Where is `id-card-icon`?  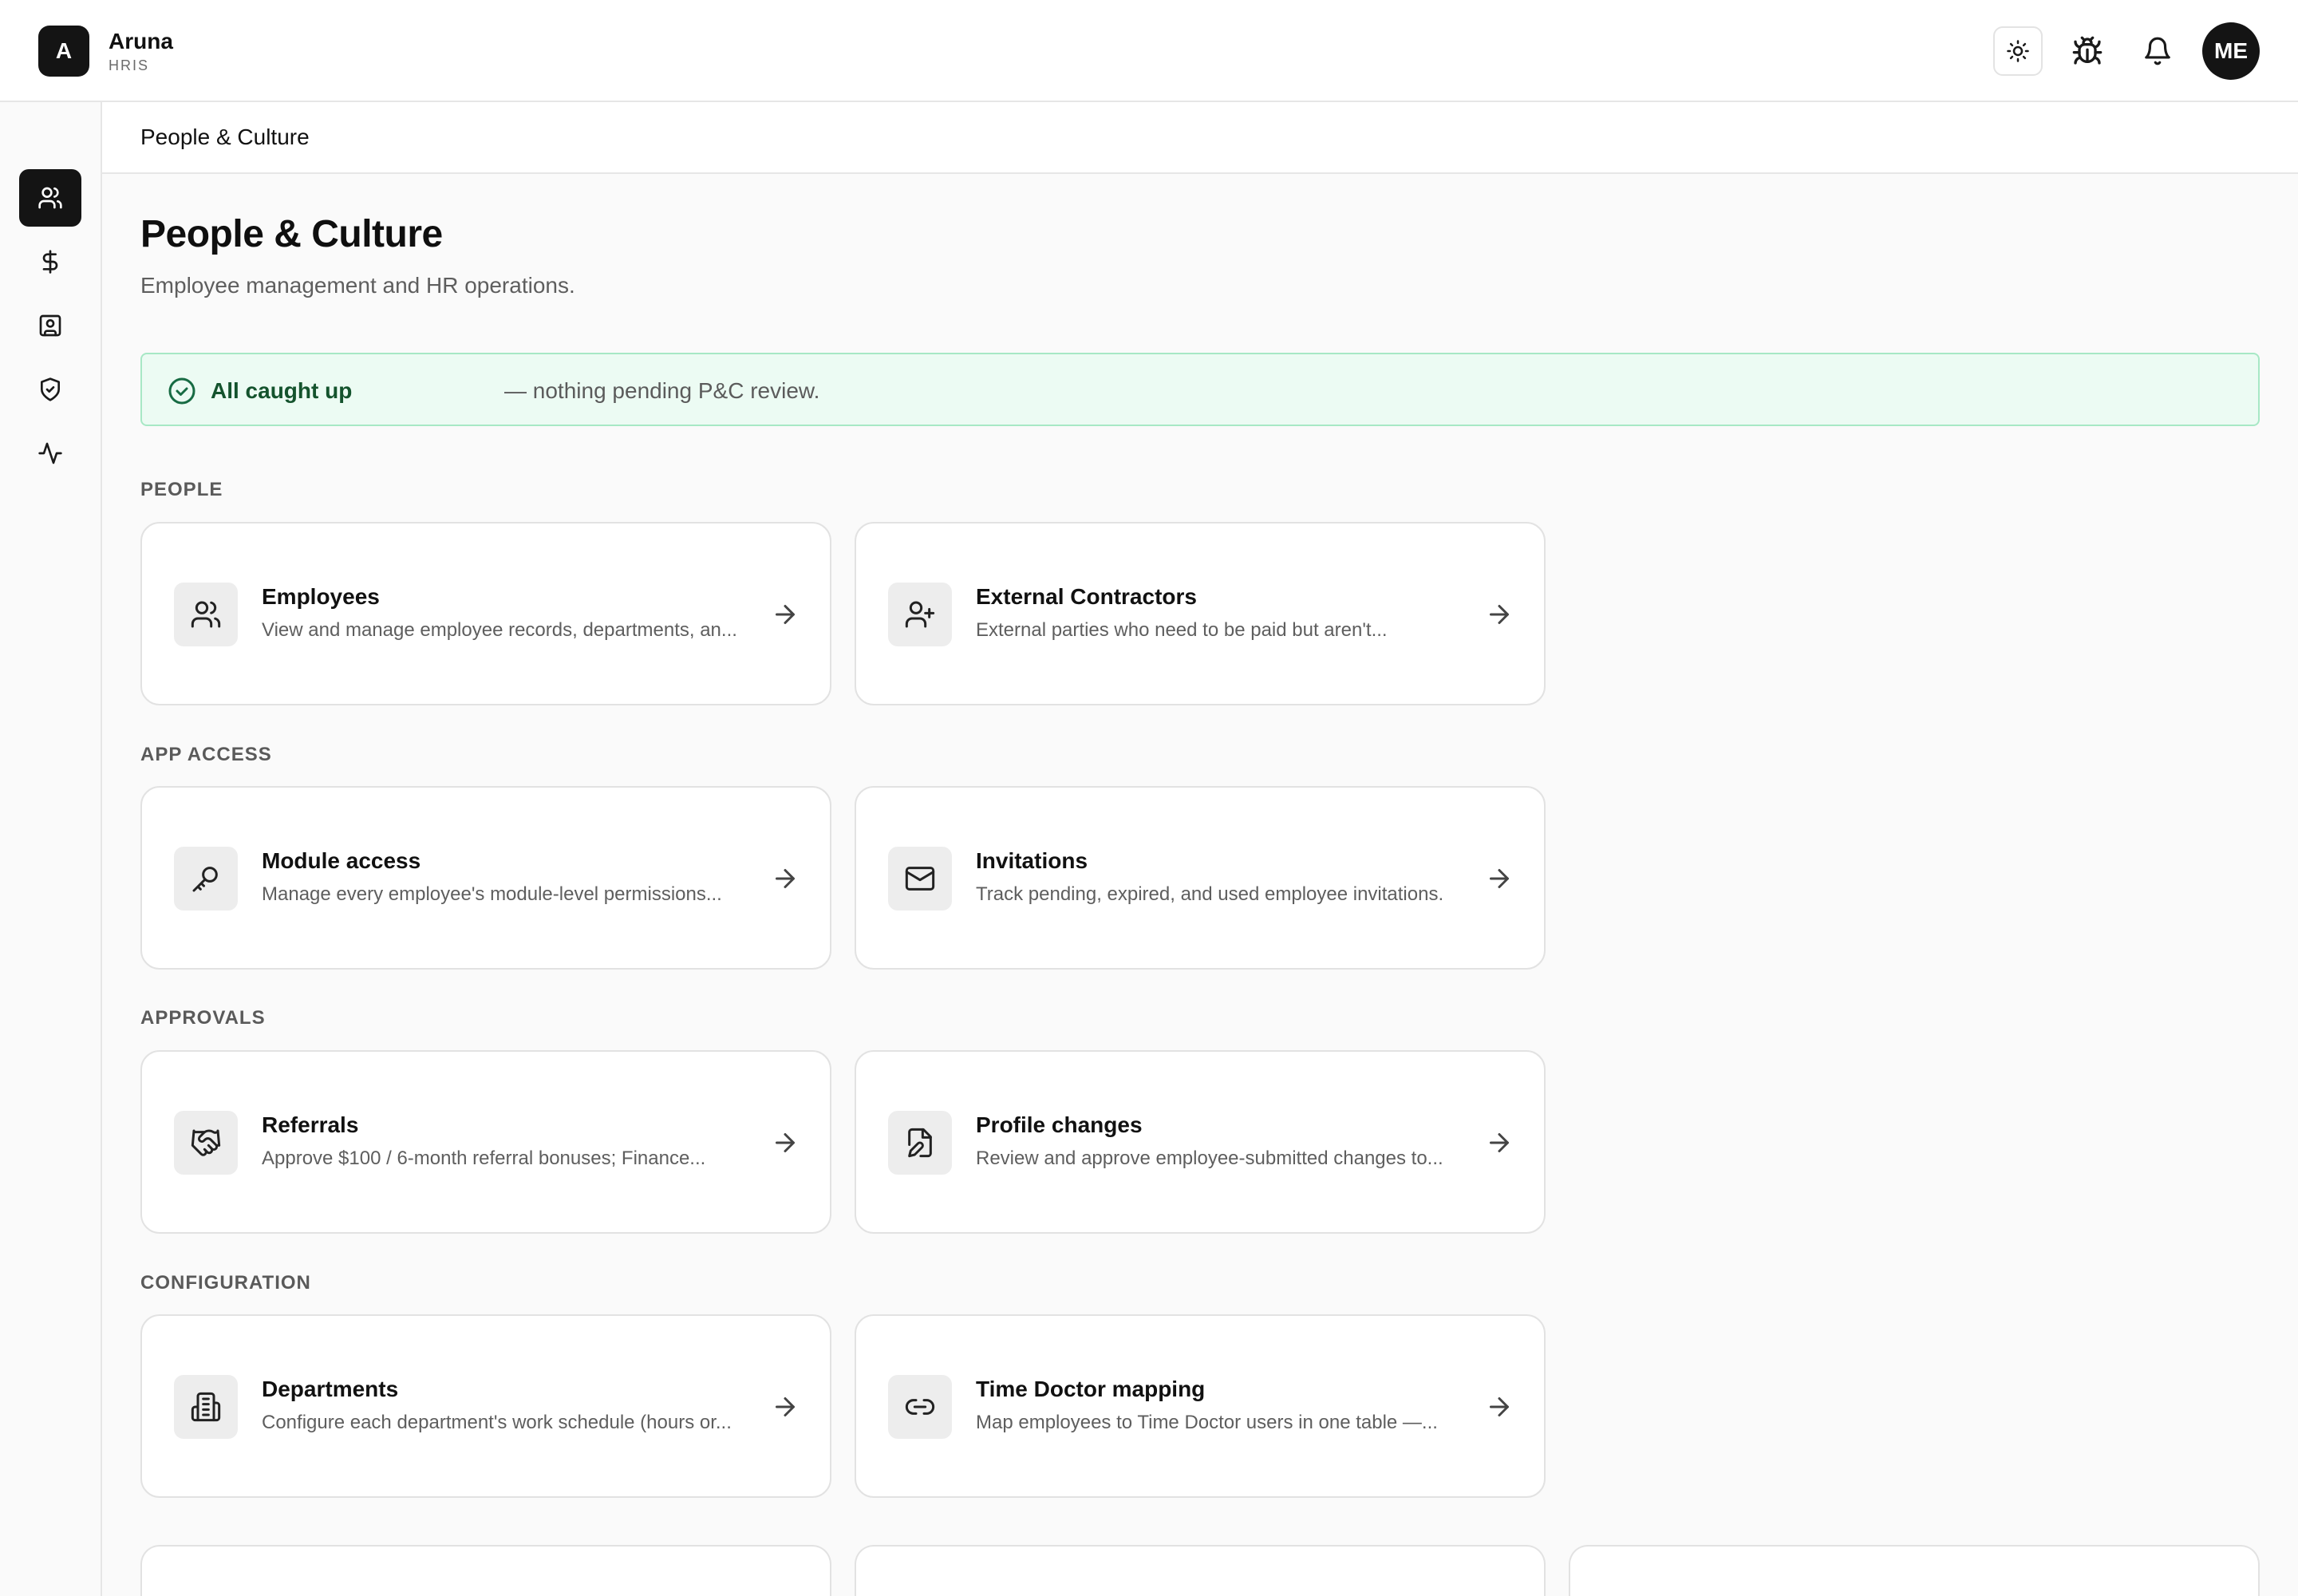 id-card-icon is located at coordinates (50, 325).